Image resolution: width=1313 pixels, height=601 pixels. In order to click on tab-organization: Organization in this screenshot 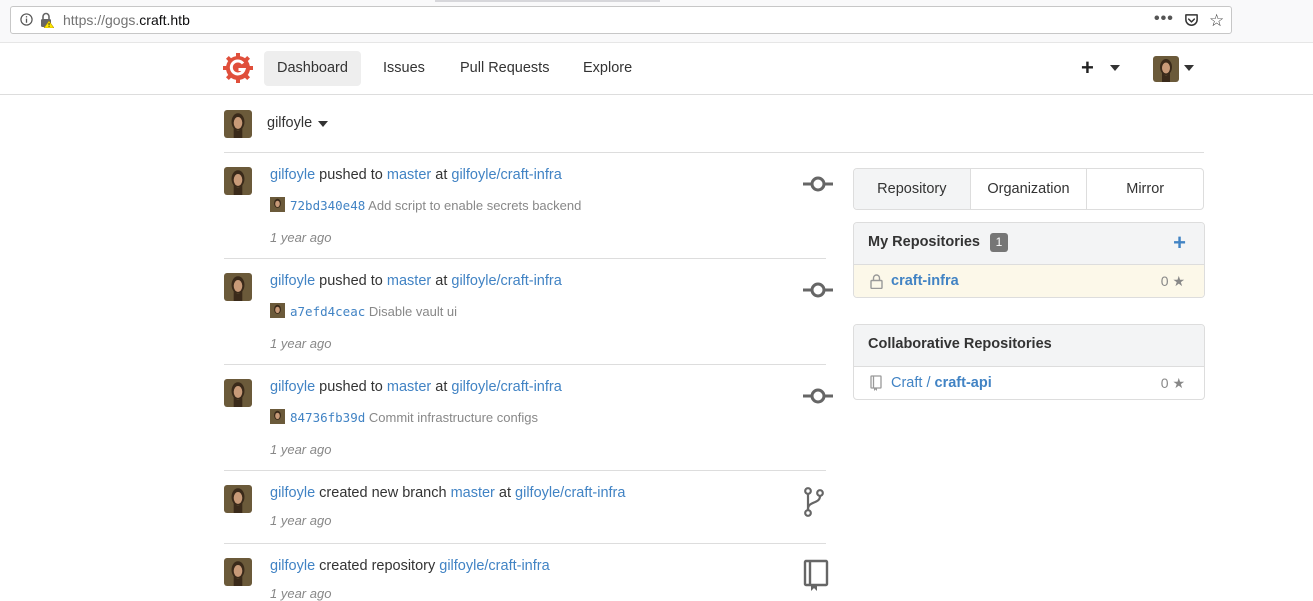, I will do `click(1028, 189)`.